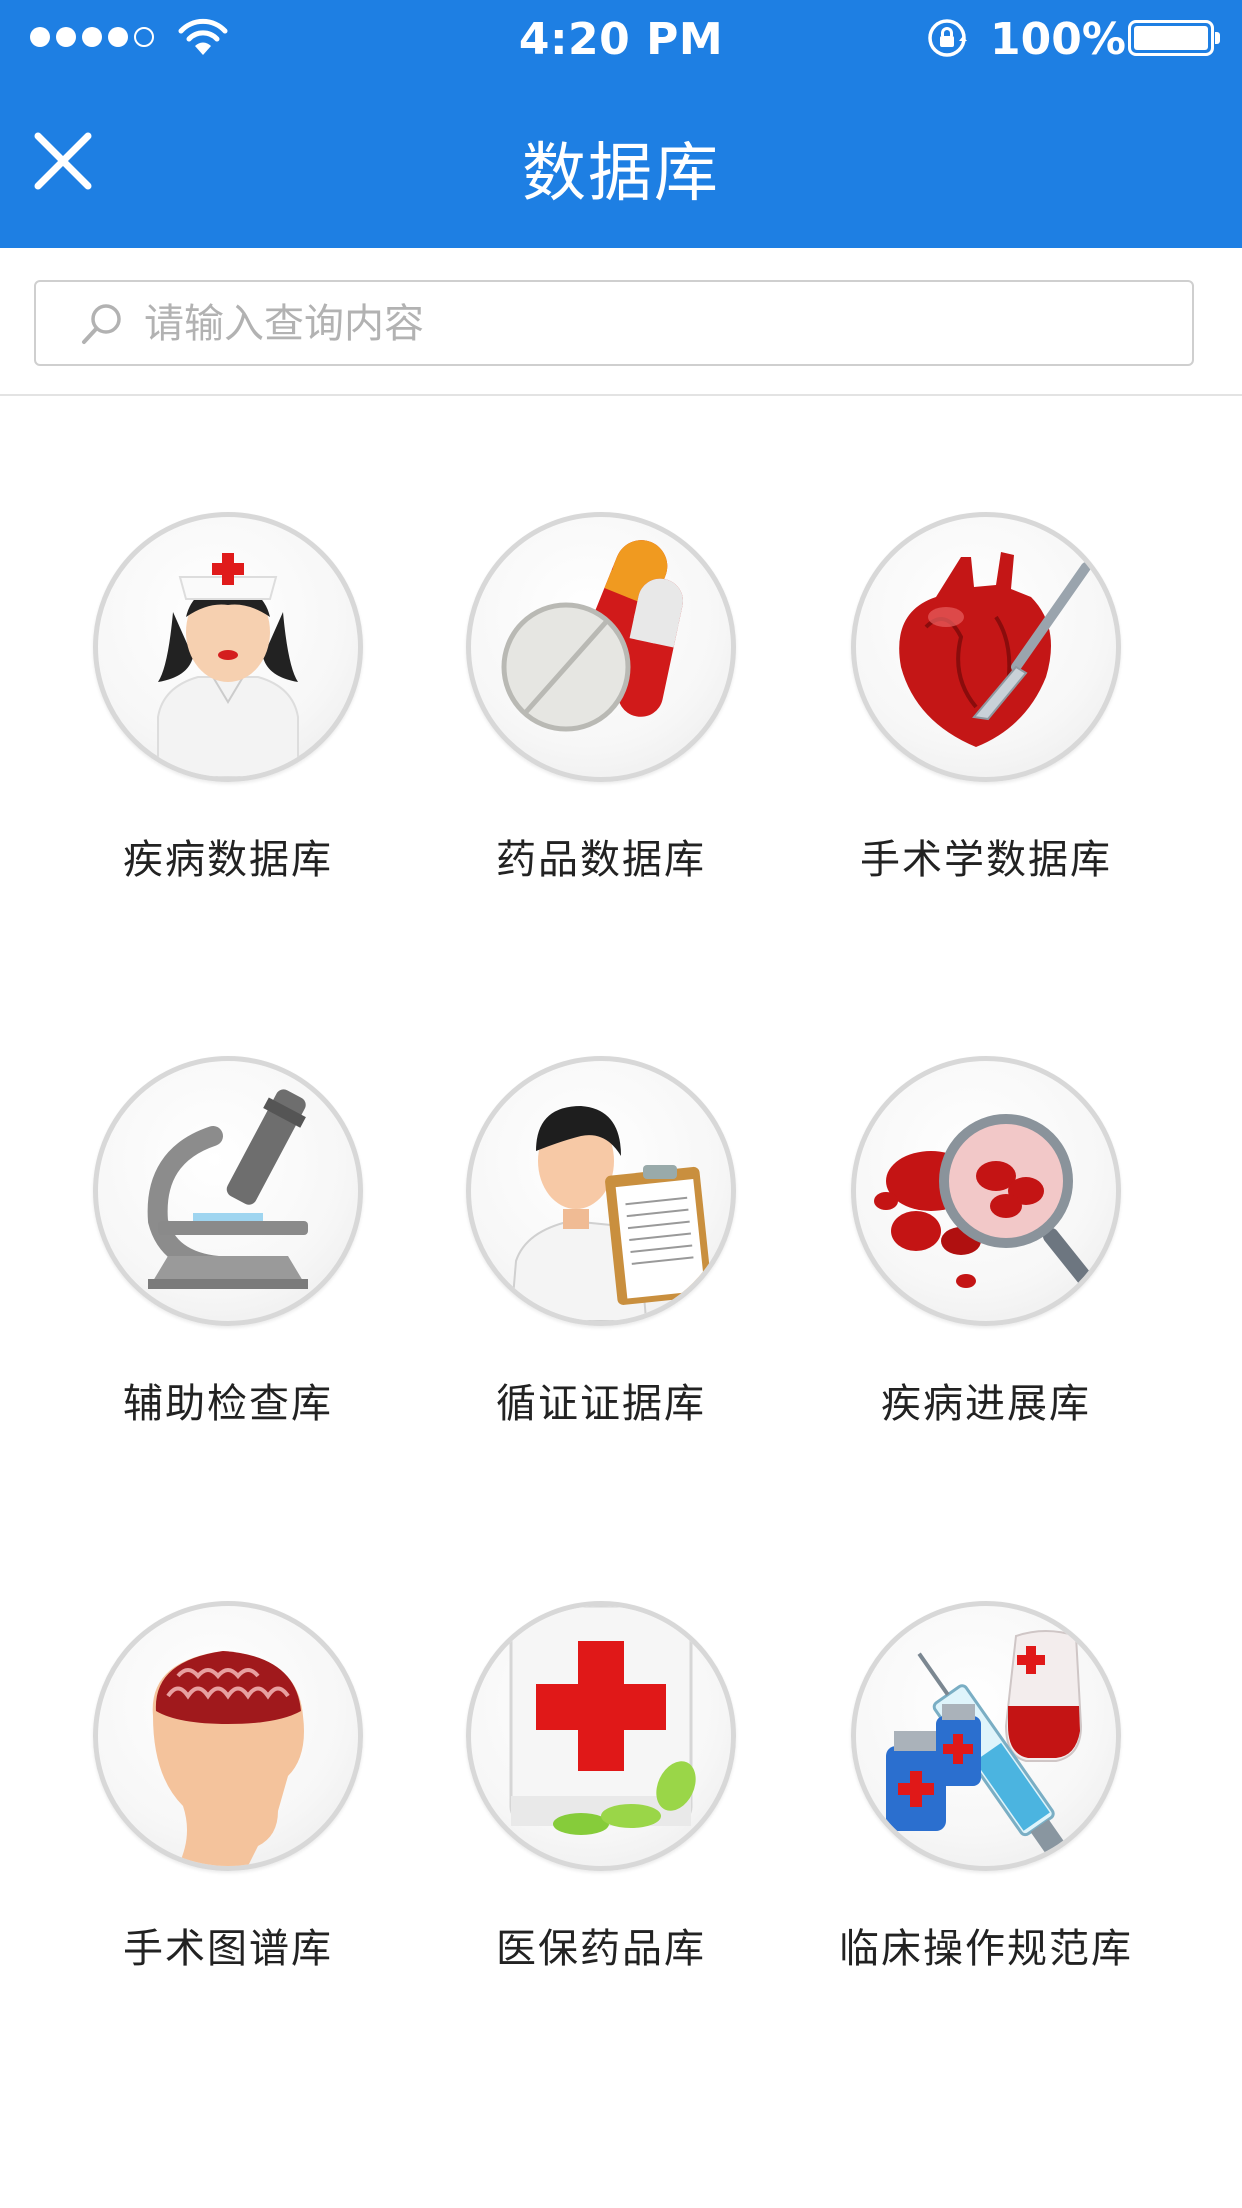 This screenshot has height=2208, width=1242. I want to click on tile-label: 手术图谱库, so click(228, 1949).